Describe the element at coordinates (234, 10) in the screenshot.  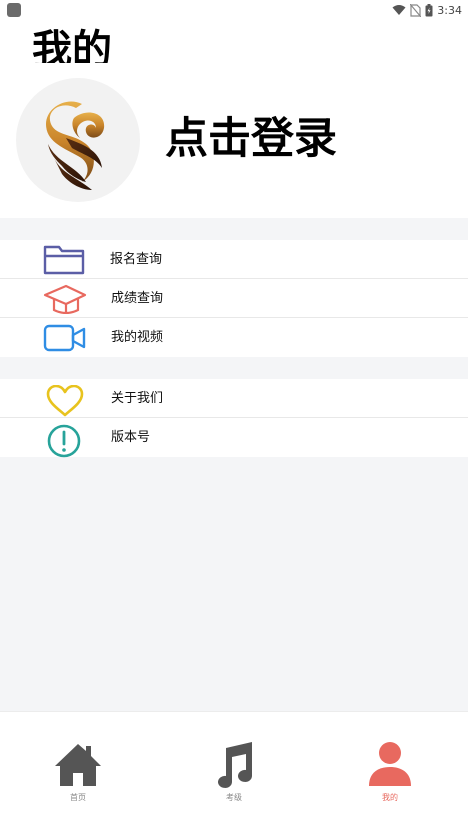
I see `status-bar: 3:34` at that location.